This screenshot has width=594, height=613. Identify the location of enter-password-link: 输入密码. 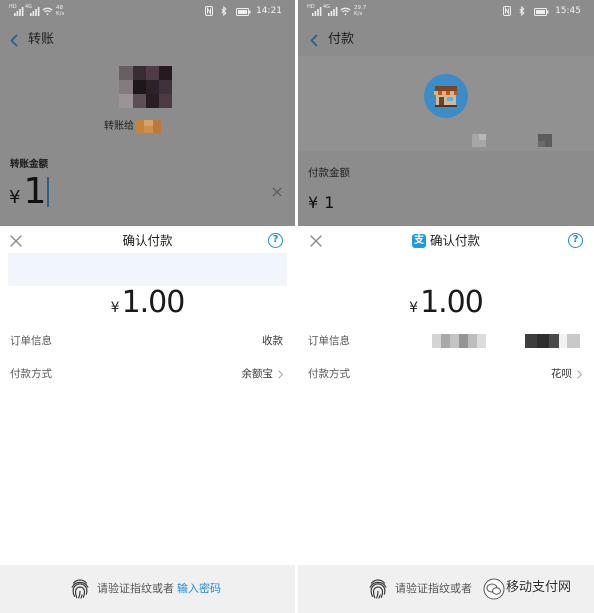
(199, 588).